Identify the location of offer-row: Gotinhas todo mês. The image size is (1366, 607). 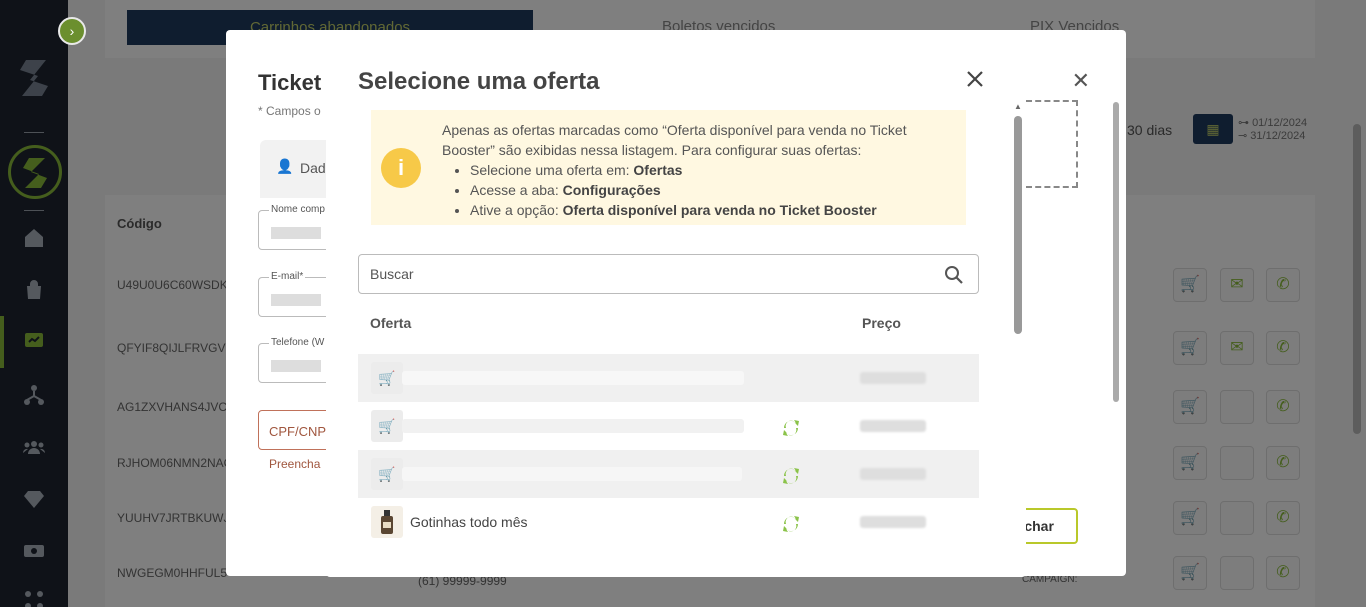
(668, 522).